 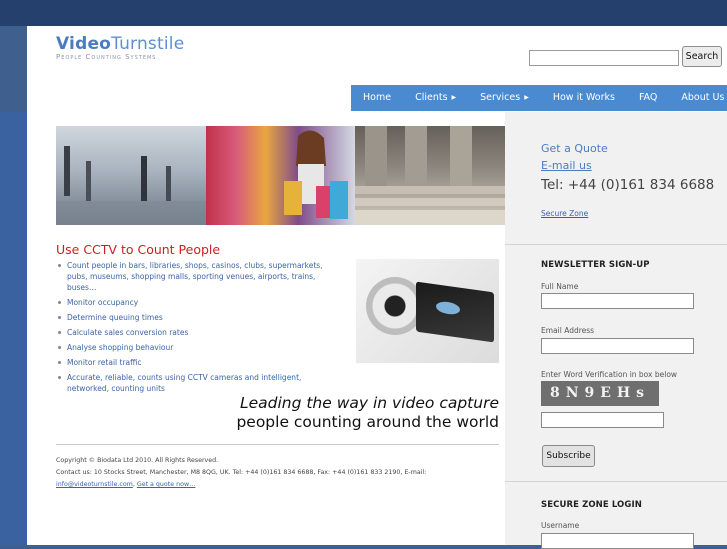 I want to click on full-name-label: Full Name, so click(x=560, y=286).